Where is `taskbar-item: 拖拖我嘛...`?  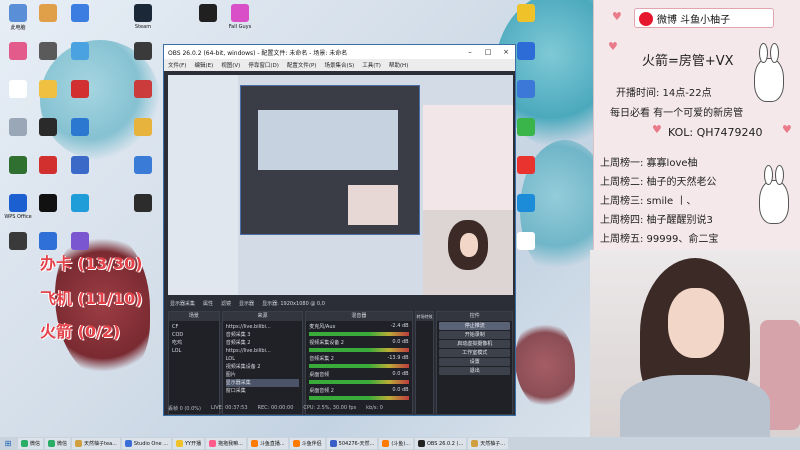
taskbar-item: 拖拖我嘛... is located at coordinates (226, 443).